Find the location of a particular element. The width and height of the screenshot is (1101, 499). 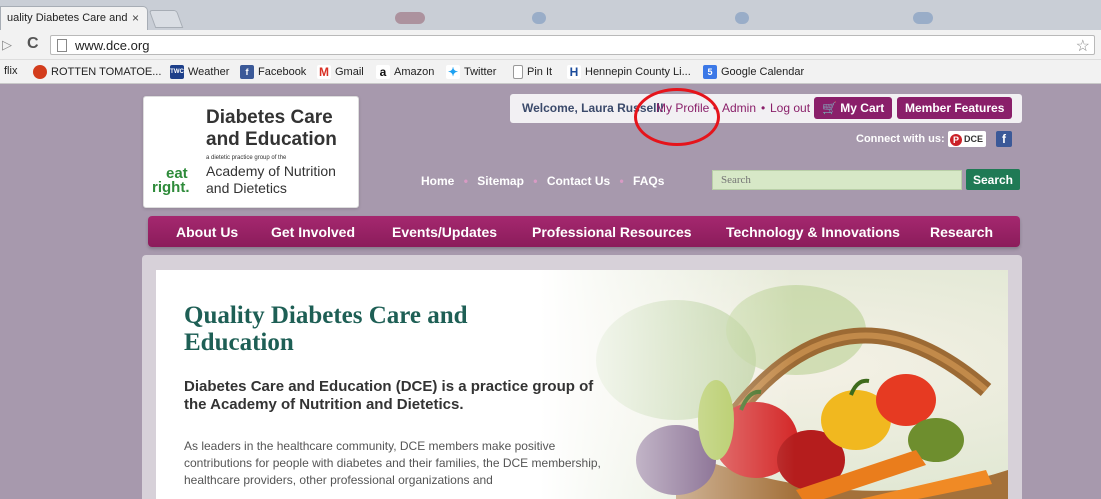

nav-technology-innovations: Technology & Innovations is located at coordinates (813, 232).